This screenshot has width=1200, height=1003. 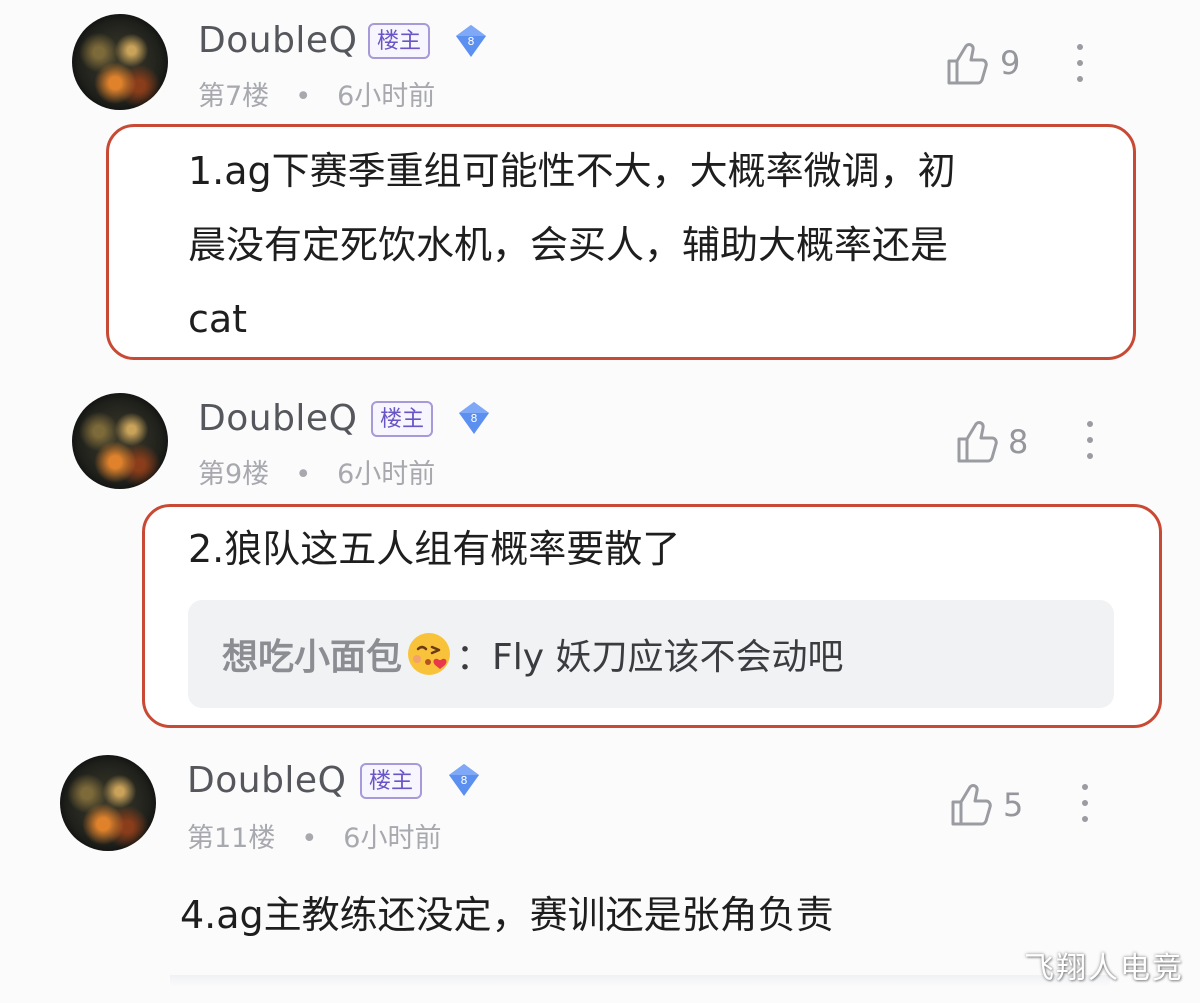 What do you see at coordinates (572, 171) in the screenshot?
I see `body-line: 1.ag下赛季重组可能性不大，大概率微调，初` at bounding box center [572, 171].